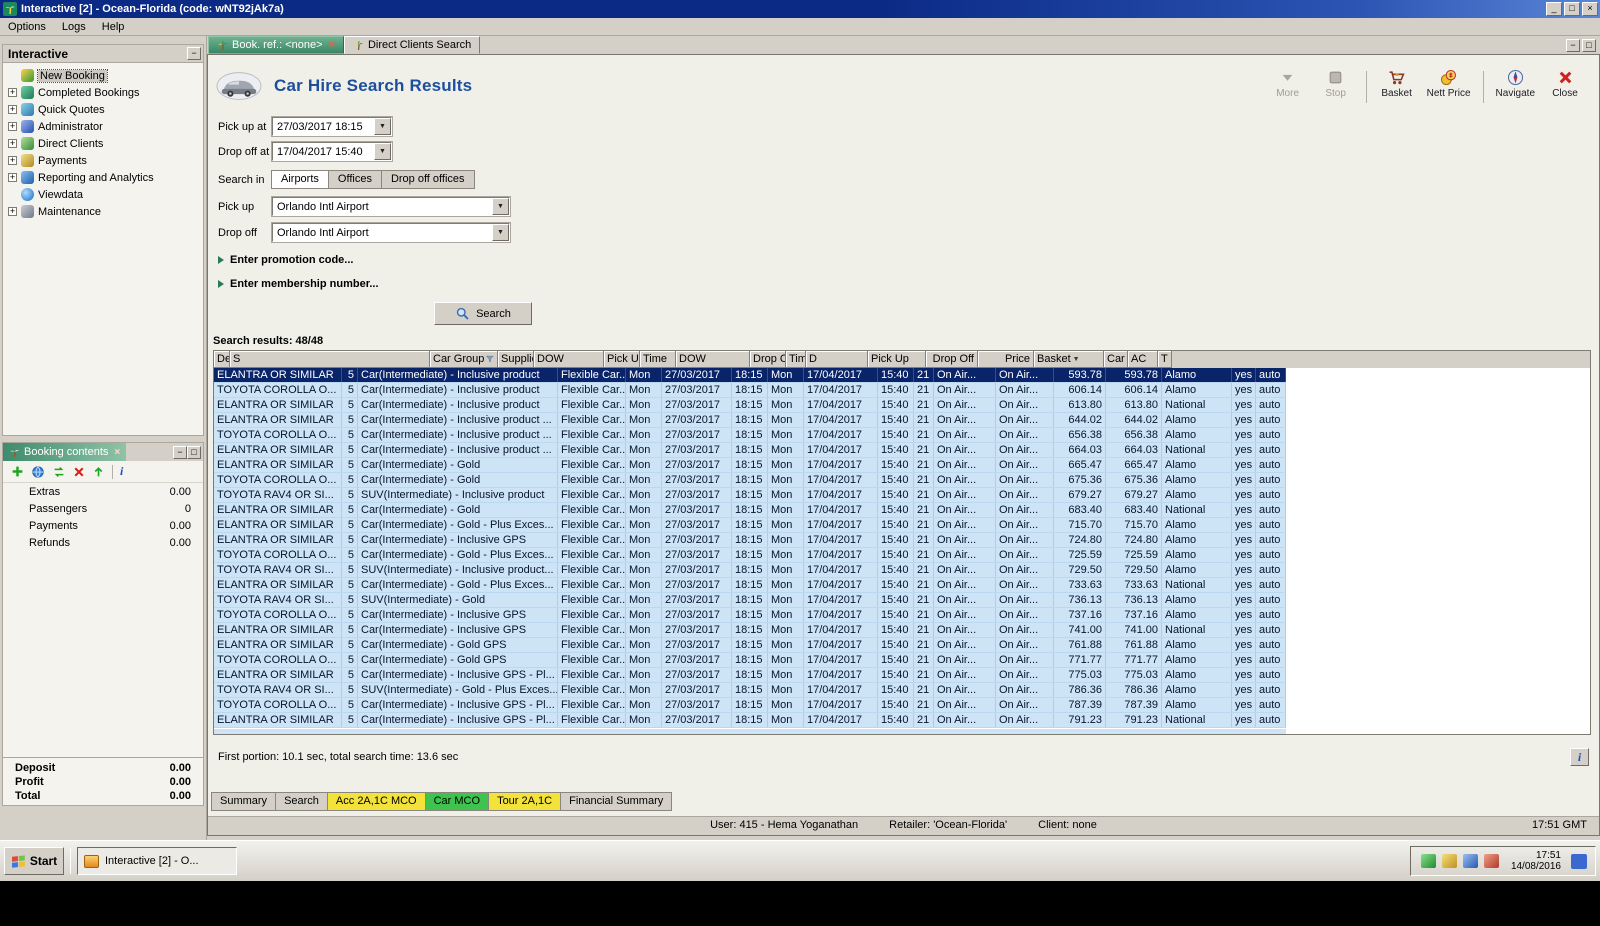  I want to click on column-header: Car Group, so click(464, 359).